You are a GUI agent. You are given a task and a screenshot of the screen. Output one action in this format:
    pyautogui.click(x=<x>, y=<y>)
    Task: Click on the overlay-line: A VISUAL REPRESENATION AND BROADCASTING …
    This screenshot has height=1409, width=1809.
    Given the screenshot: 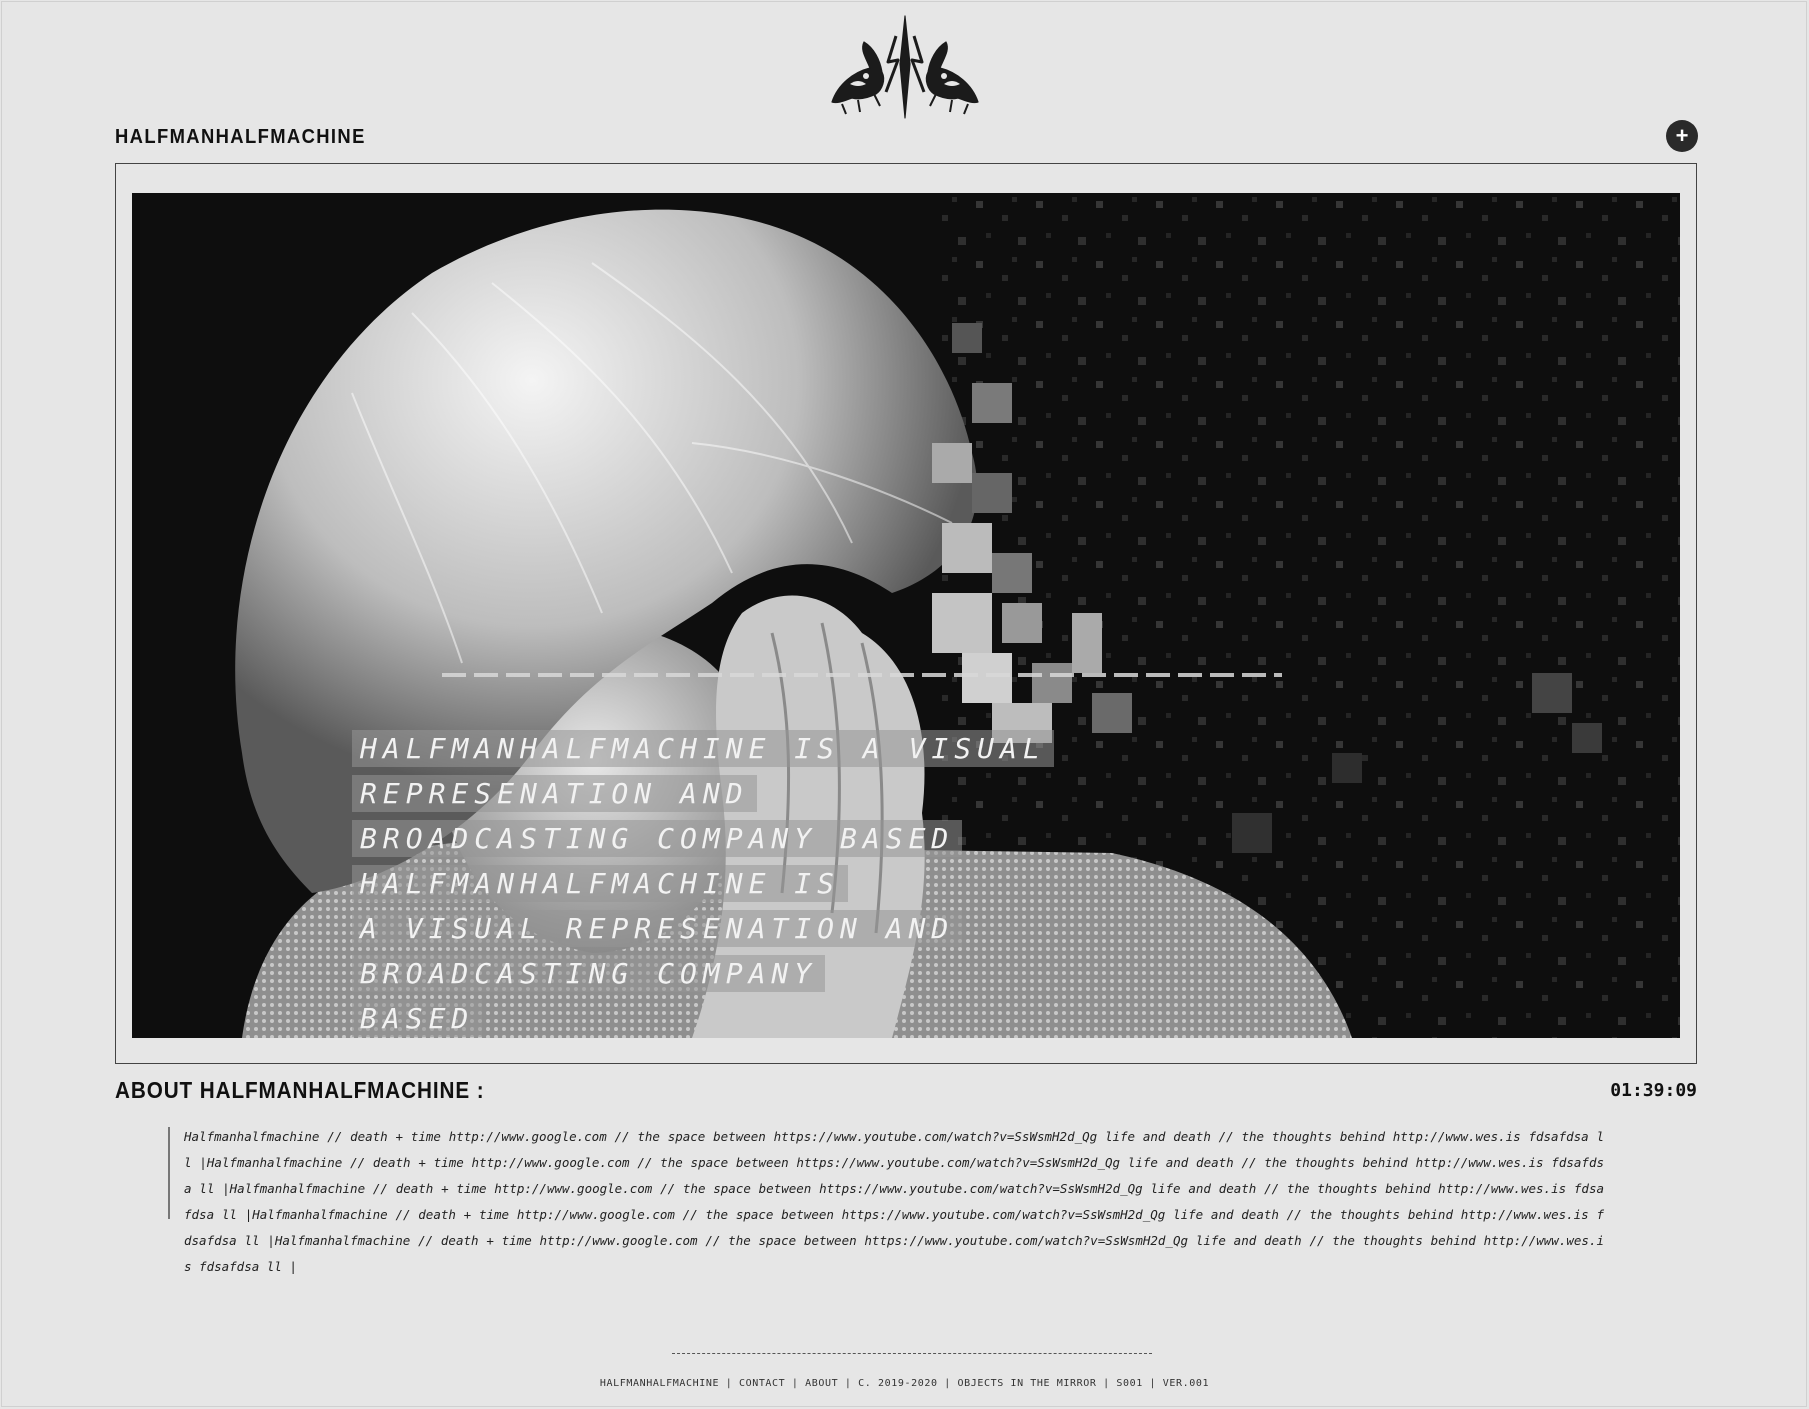 What is the action you would take?
    pyautogui.click(x=657, y=951)
    